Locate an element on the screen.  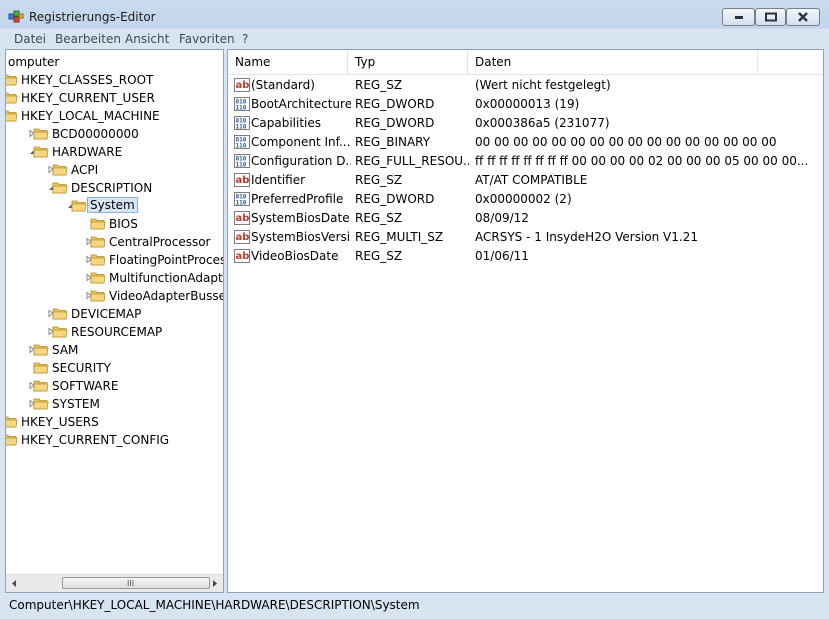
window-title: Registrierungs-Editor is located at coordinates (92, 17).